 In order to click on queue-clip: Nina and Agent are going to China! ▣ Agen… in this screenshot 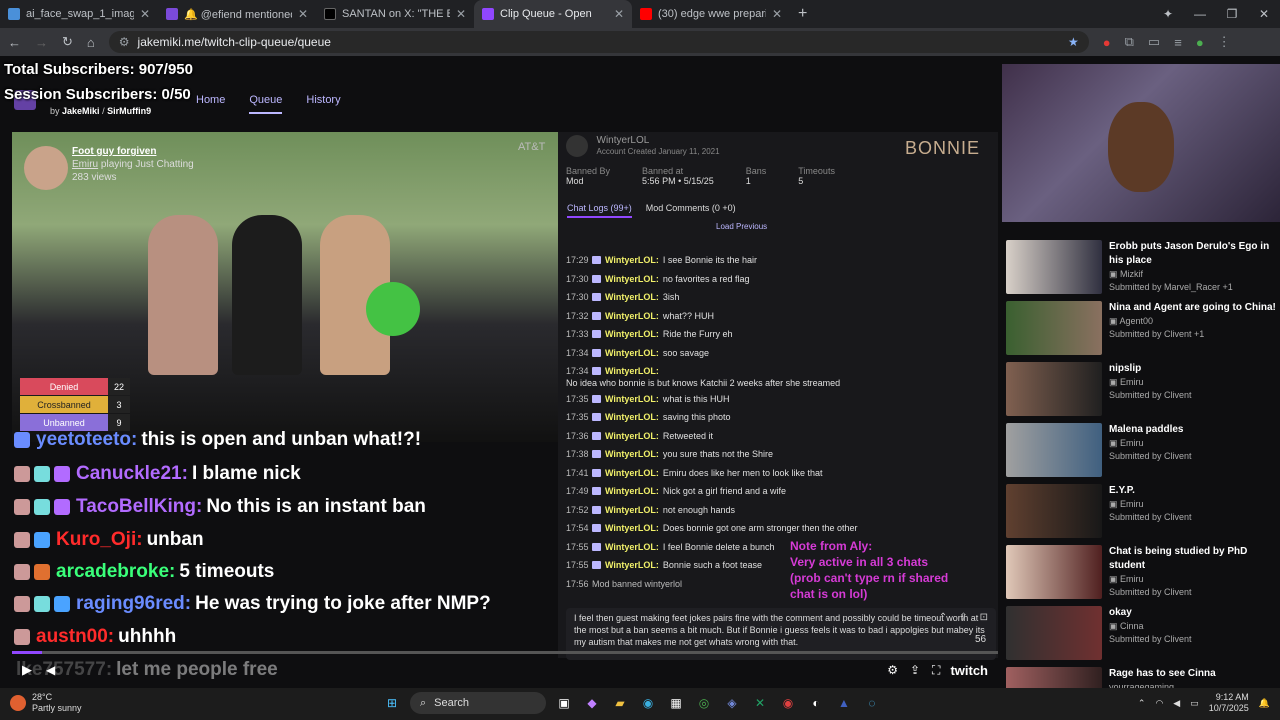, I will do `click(1141, 331)`.